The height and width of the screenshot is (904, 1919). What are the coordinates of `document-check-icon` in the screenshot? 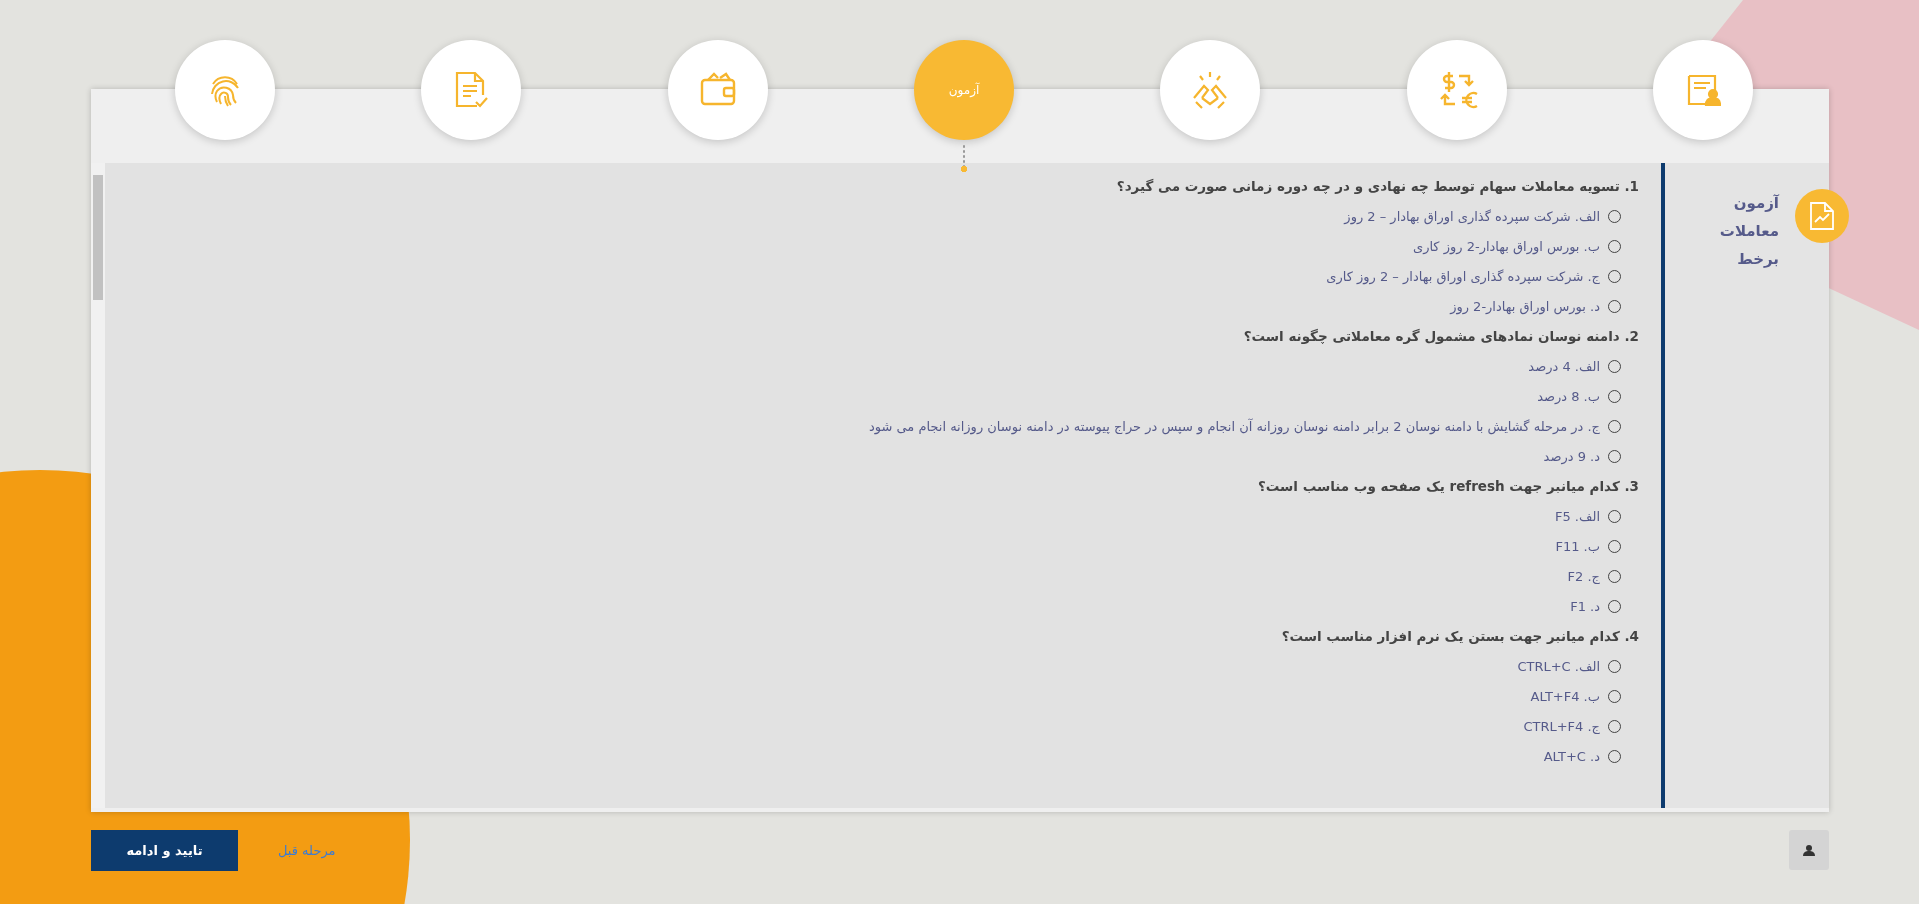 It's located at (471, 90).